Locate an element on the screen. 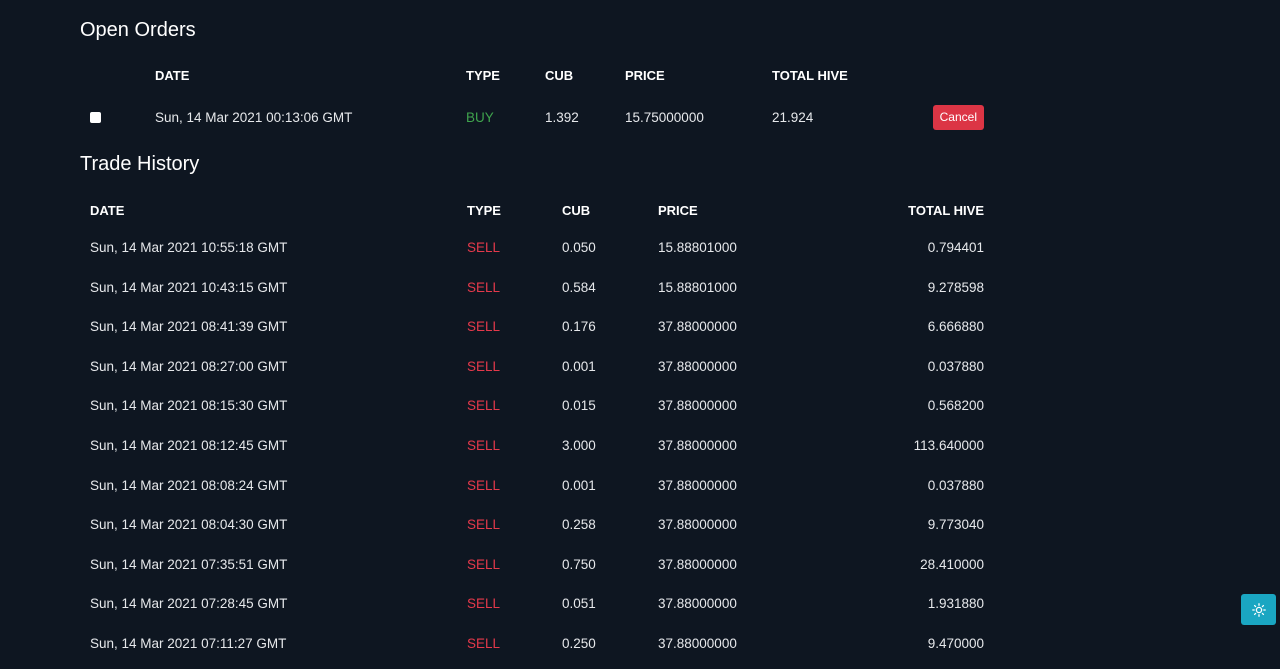  trade-total-hive: 1.931880 is located at coordinates (955, 604).